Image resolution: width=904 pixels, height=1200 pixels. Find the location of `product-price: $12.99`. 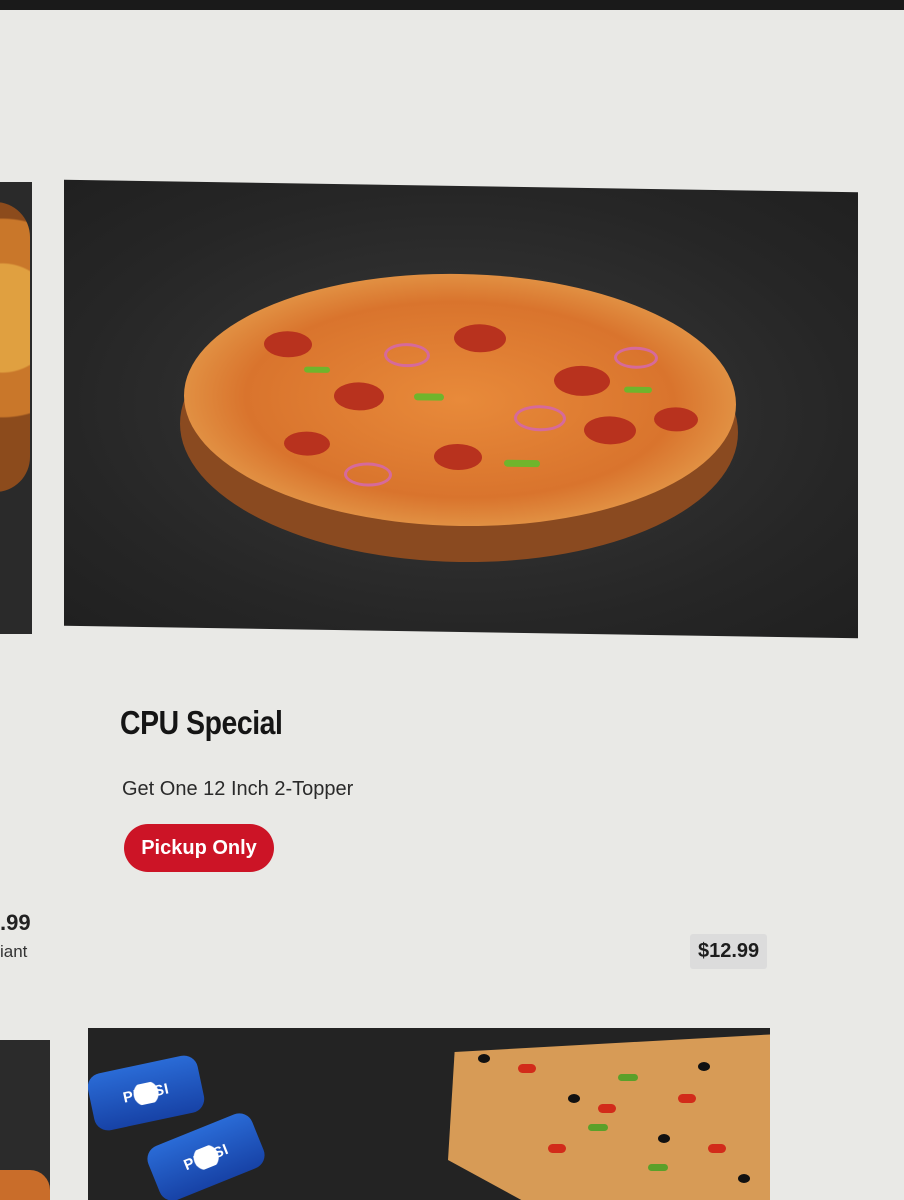

product-price: $12.99 is located at coordinates (729, 951).